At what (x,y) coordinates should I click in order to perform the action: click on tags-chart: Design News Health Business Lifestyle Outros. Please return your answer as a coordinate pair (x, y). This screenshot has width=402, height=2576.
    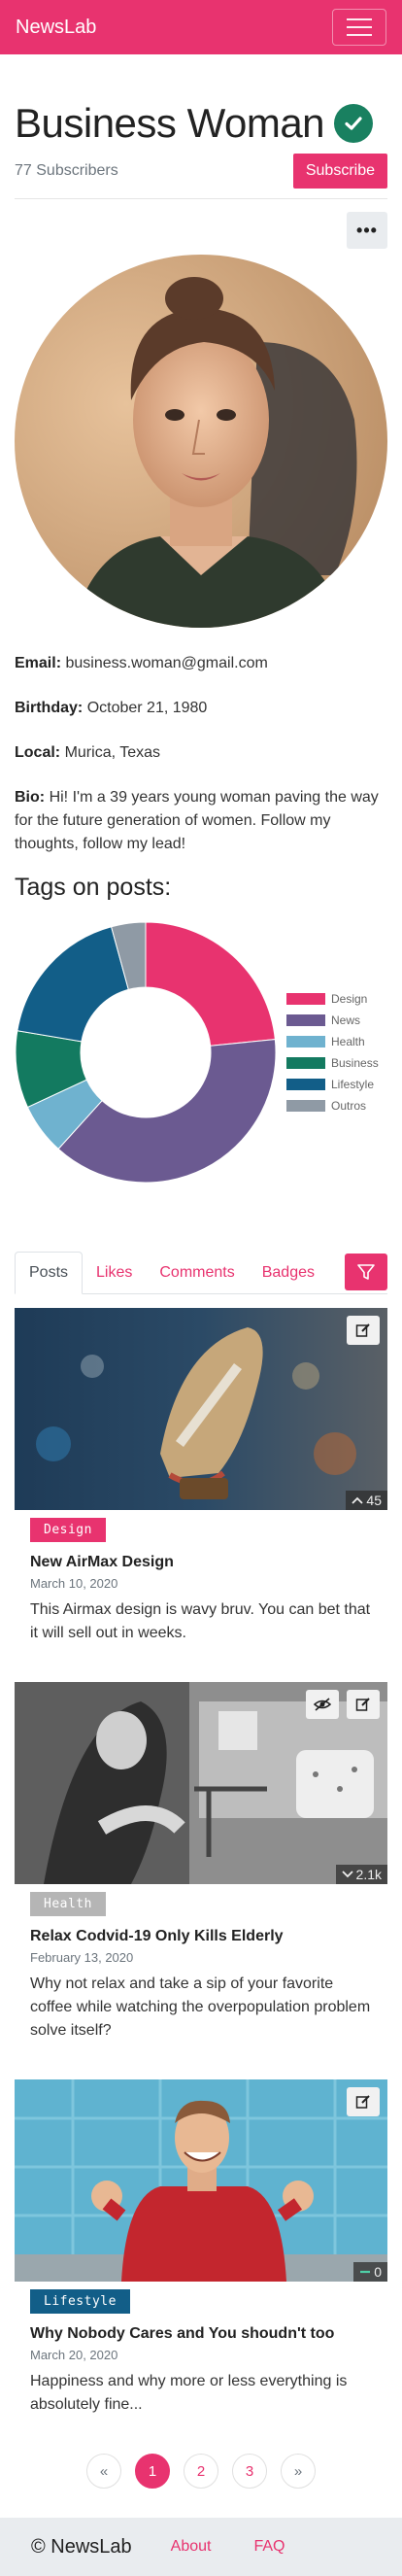
    Looking at the image, I should click on (201, 1052).